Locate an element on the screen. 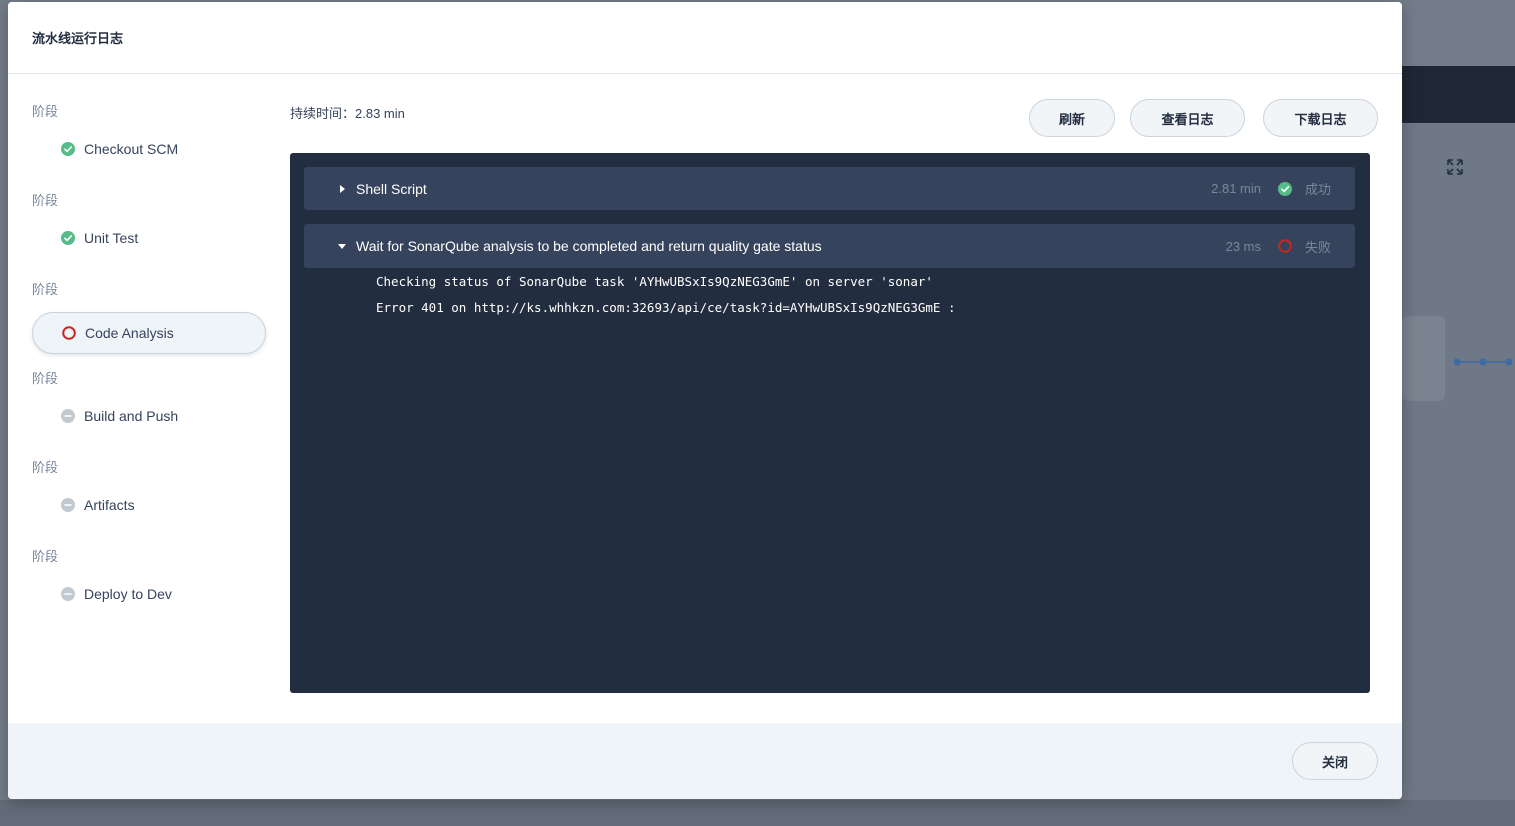 The width and height of the screenshot is (1515, 826). background-header-bar is located at coordinates (1458, 94).